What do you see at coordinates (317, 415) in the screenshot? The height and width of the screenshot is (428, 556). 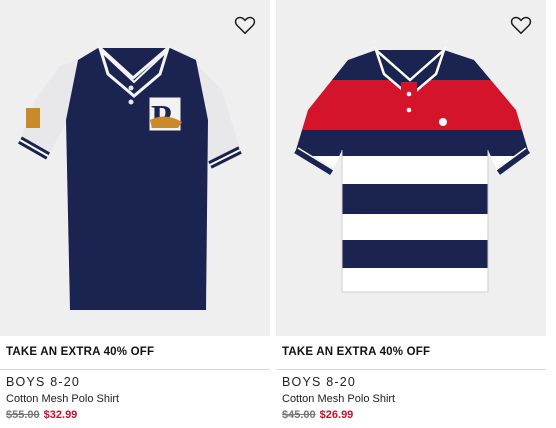 I see `price-row: $45.00 $26.99` at bounding box center [317, 415].